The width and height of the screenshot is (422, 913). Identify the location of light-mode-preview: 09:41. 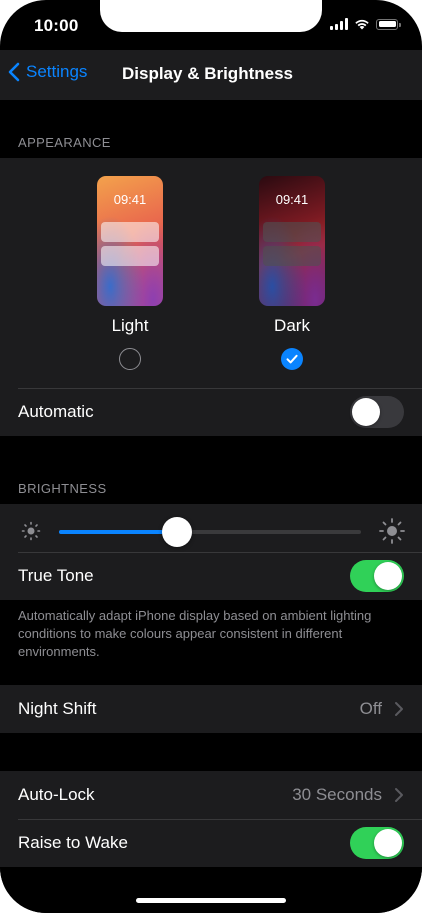
(130, 241).